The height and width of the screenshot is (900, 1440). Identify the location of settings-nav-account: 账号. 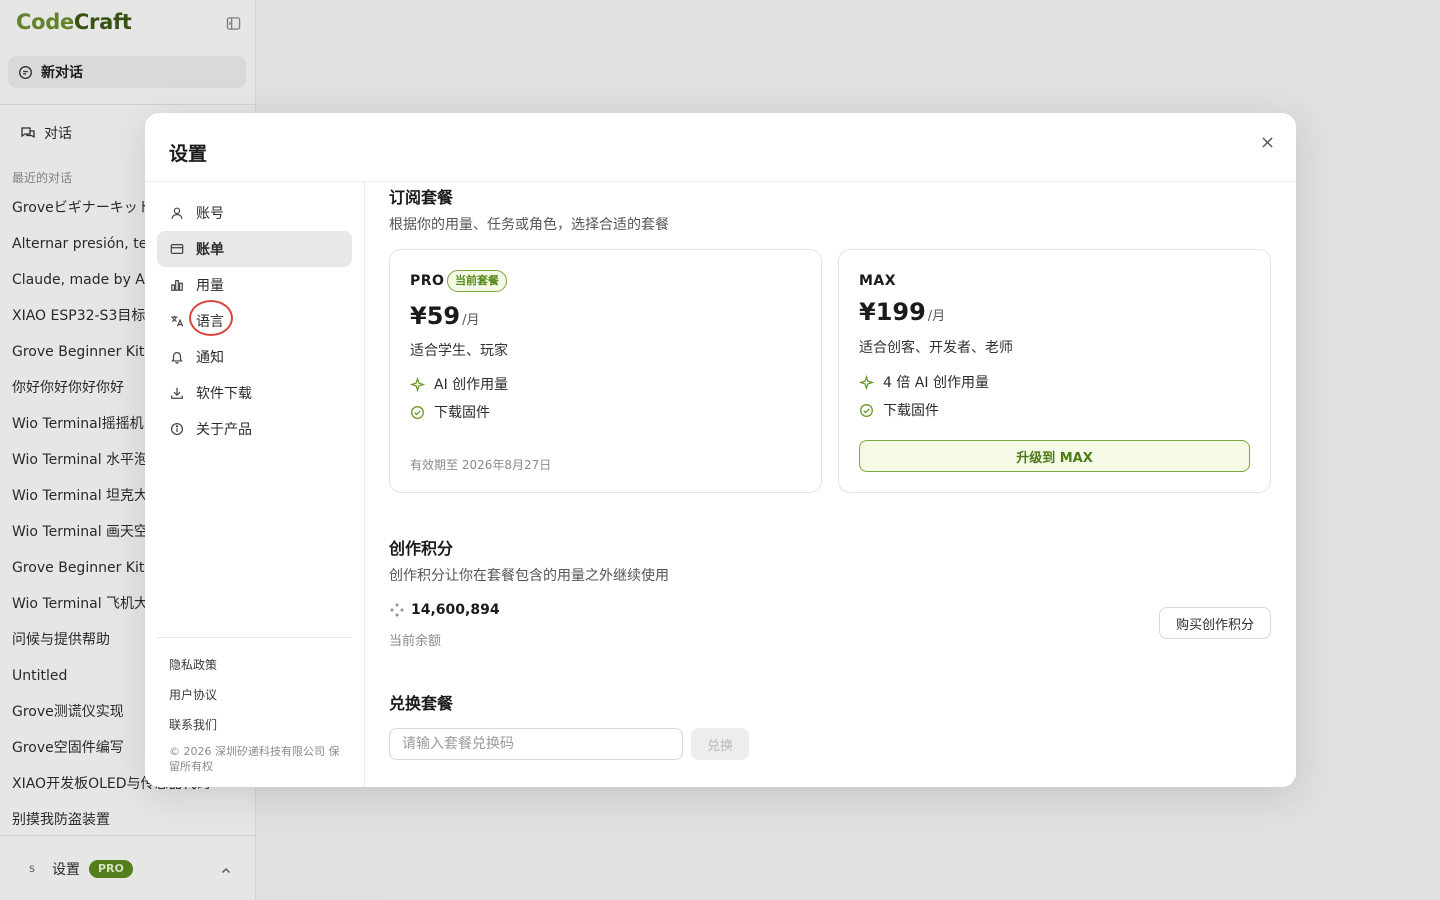
(254, 213).